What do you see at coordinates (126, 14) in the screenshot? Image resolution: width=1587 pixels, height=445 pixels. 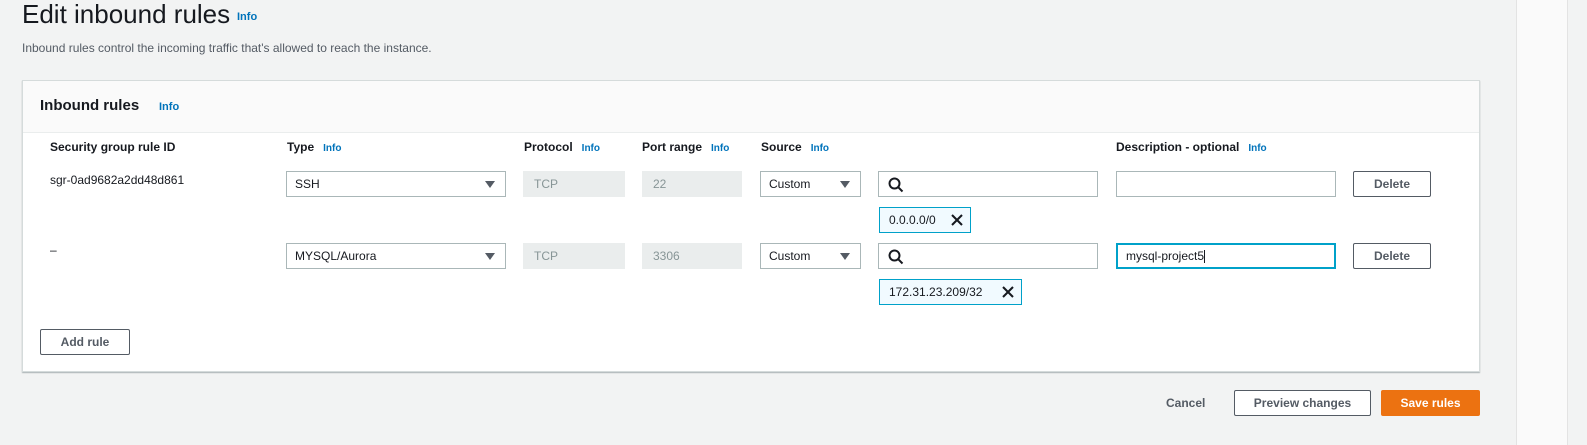 I see `page-title: Edit inbound rules` at bounding box center [126, 14].